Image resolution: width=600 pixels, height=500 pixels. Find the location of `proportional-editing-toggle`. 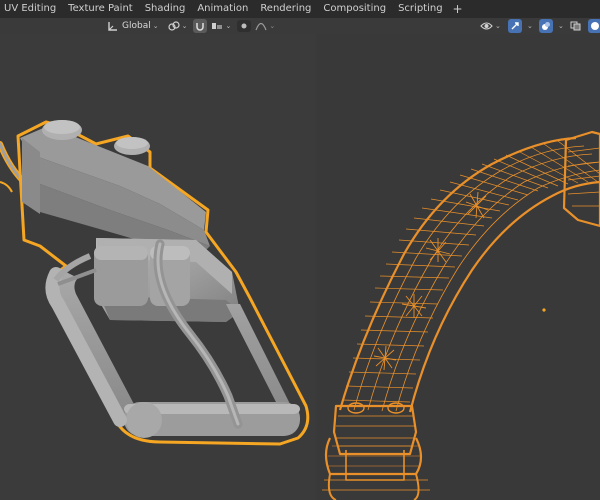

proportional-editing-toggle is located at coordinates (244, 26).